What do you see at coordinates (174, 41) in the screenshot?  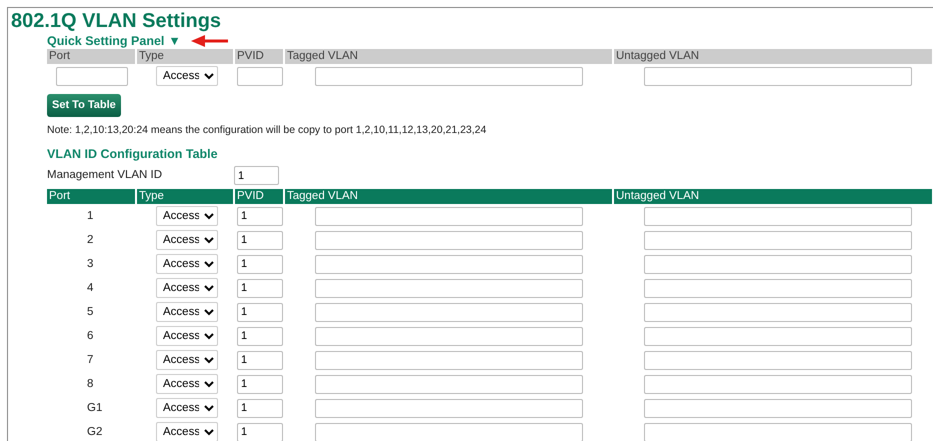 I see `collapse-toggle: ▼` at bounding box center [174, 41].